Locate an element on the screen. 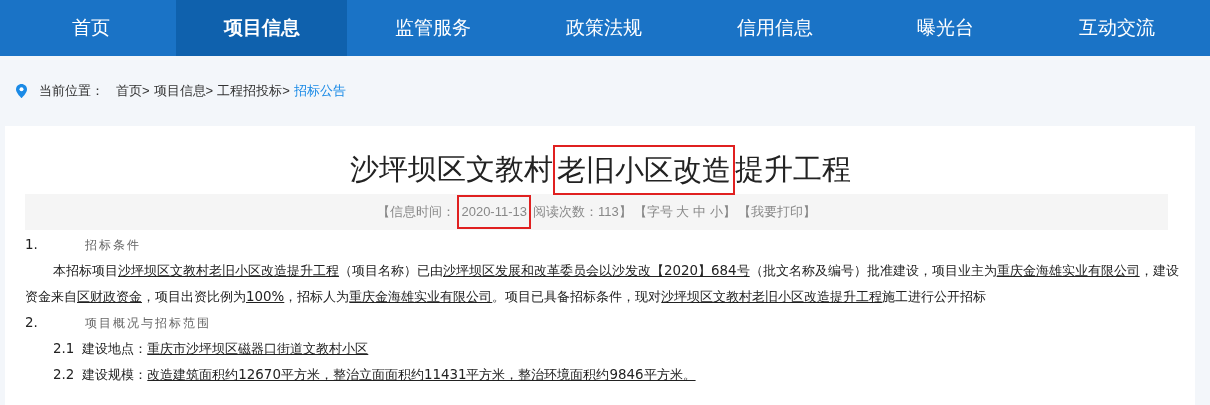 This screenshot has height=405, width=1210. breadcrumb-link: 招标公告 is located at coordinates (319, 91).